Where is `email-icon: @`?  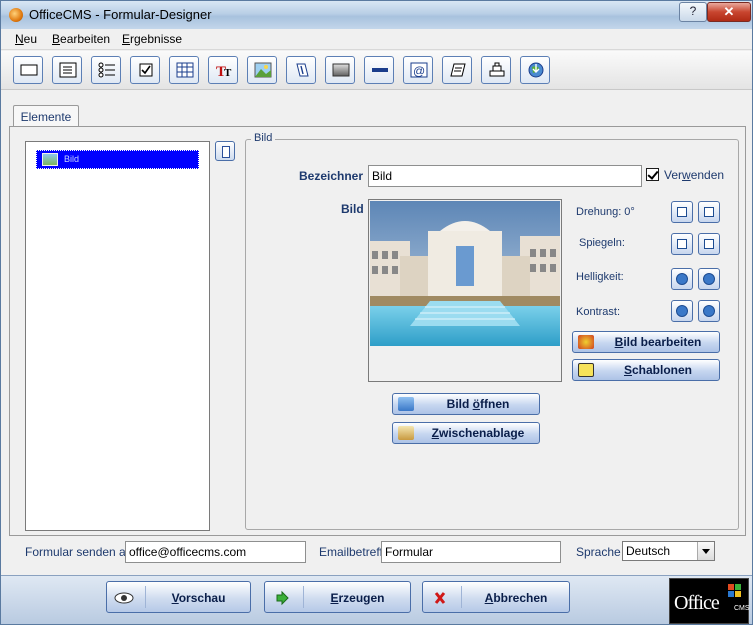
email-icon: @ is located at coordinates (419, 70).